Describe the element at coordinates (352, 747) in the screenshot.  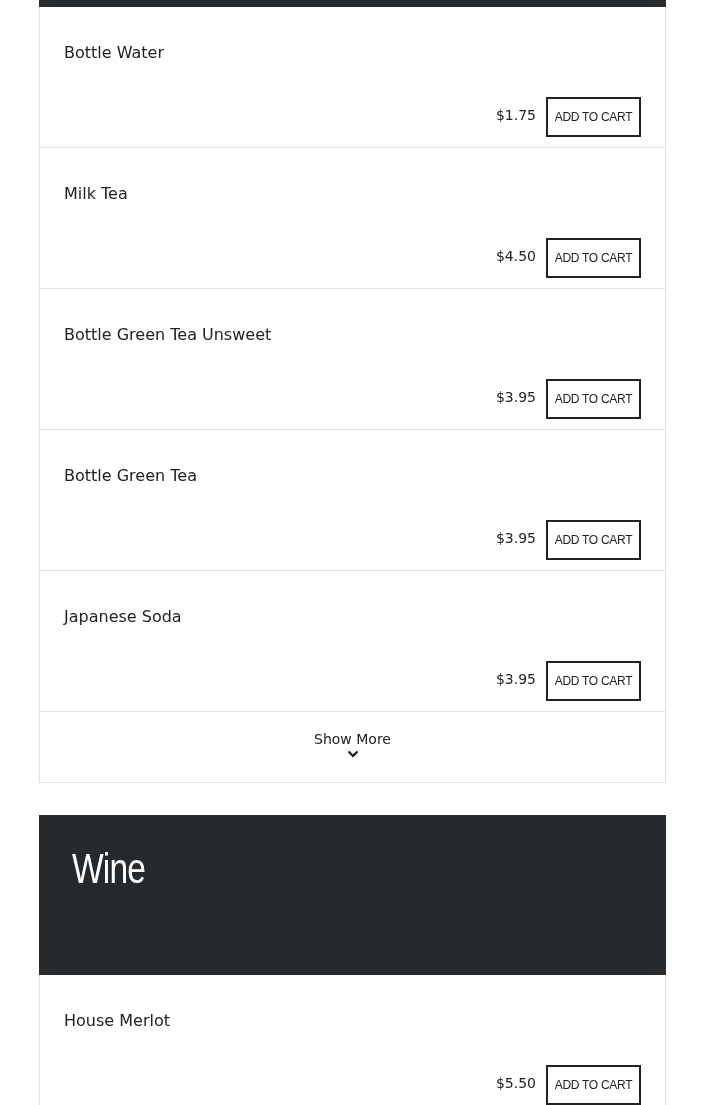
I see `show-more-button: Show More` at that location.